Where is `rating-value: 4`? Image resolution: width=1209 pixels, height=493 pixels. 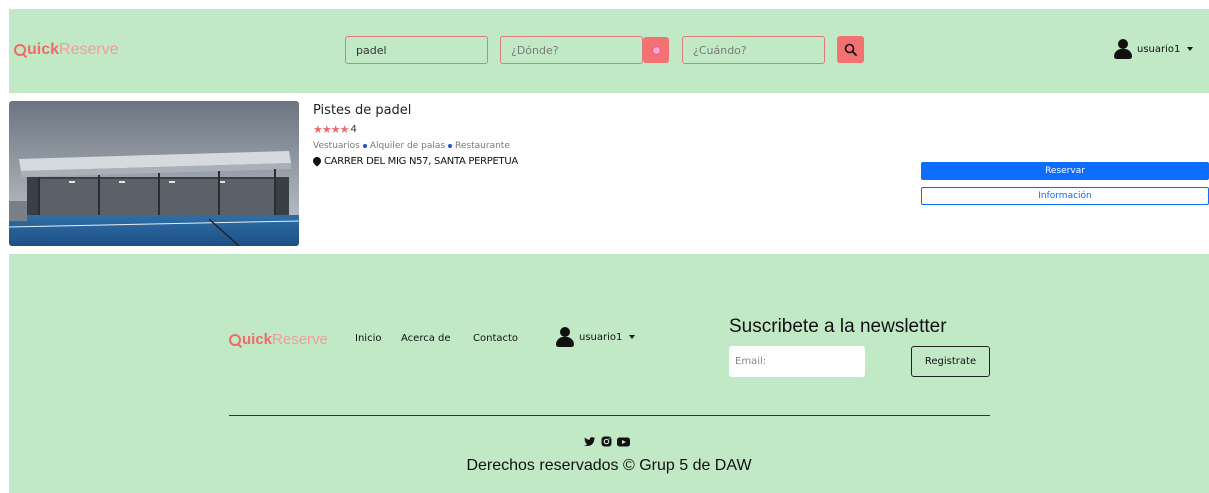 rating-value: 4 is located at coordinates (353, 129).